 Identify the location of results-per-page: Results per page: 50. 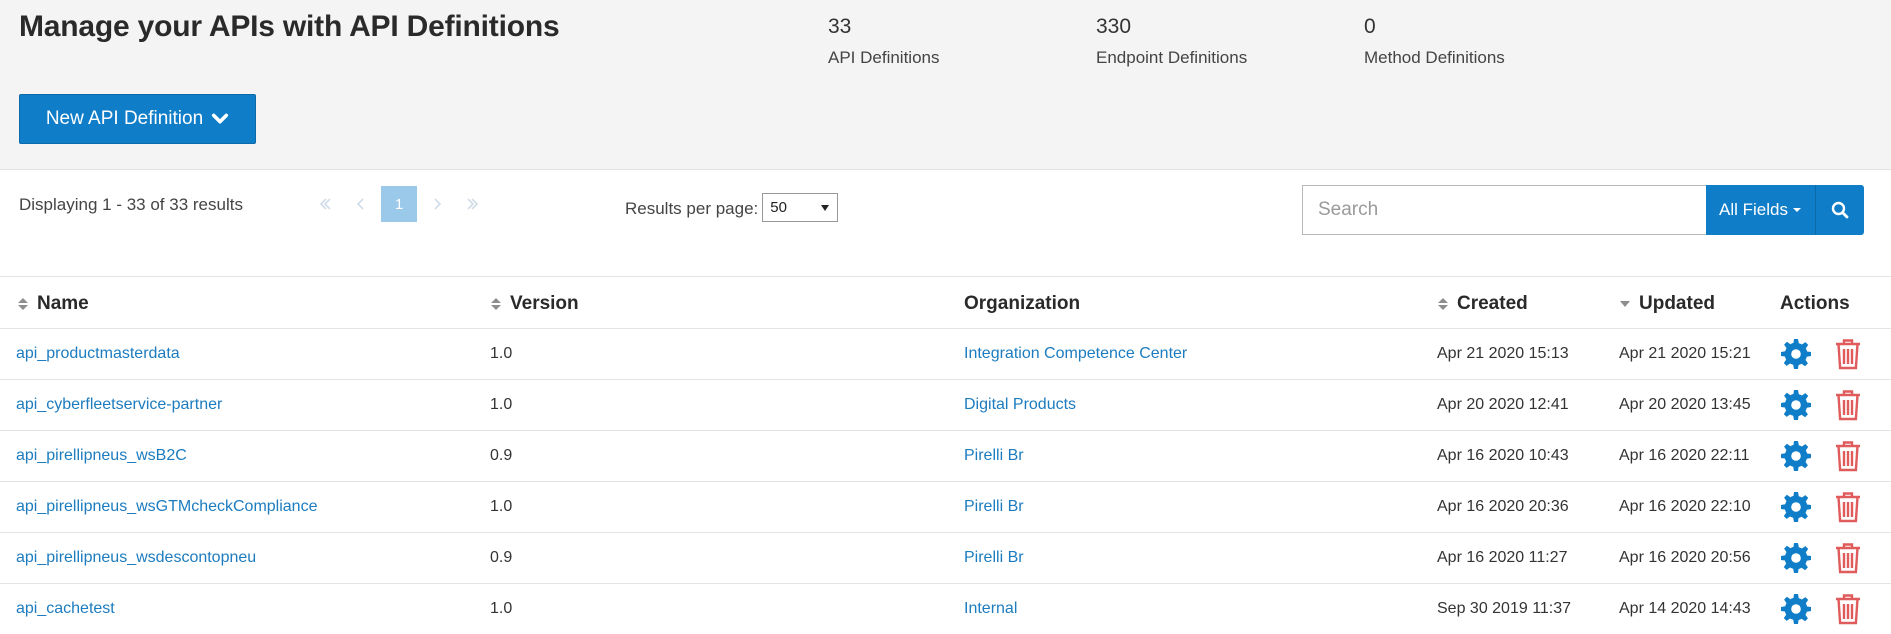
(732, 207).